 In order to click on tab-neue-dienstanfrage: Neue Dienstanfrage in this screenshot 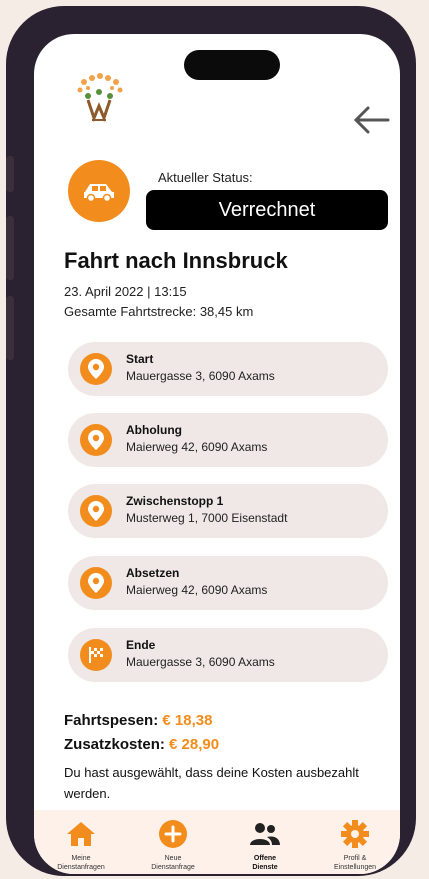, I will do `click(173, 842)`.